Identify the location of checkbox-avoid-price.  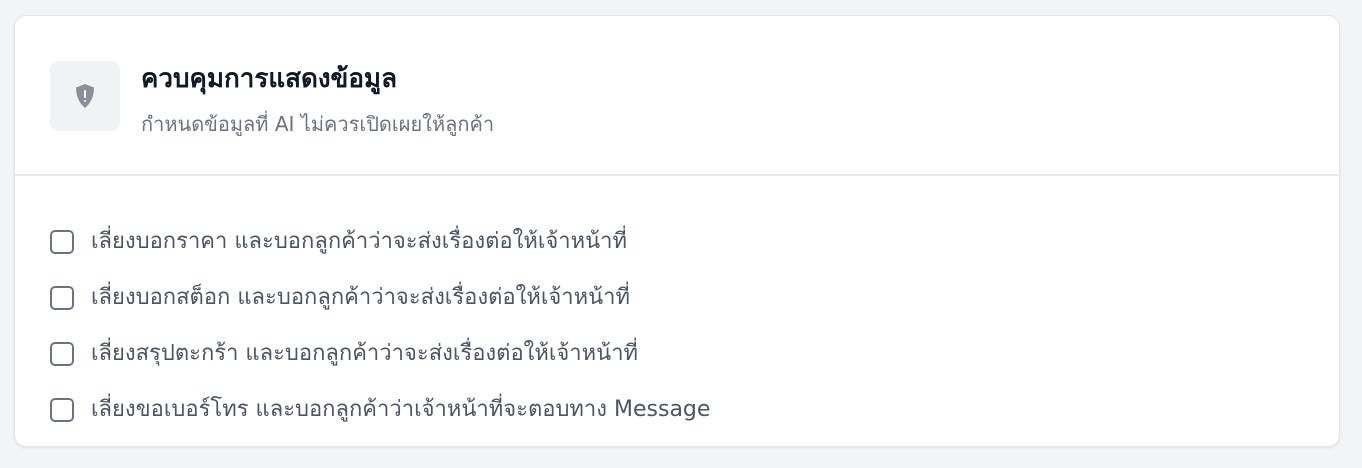
(62, 242).